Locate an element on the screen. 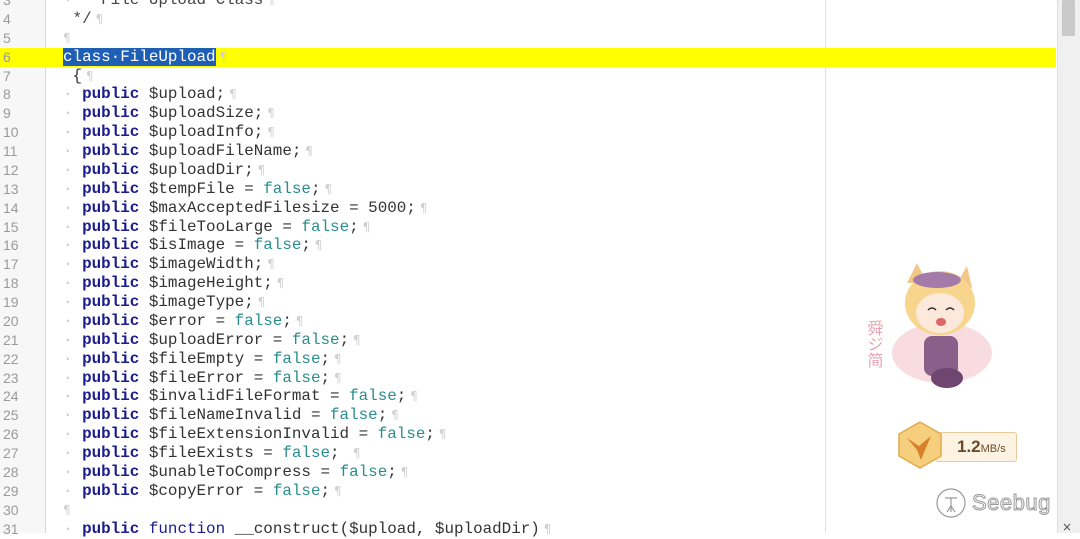 The width and height of the screenshot is (1080, 539). code-token-var: $fileExists = is located at coordinates (211, 453).